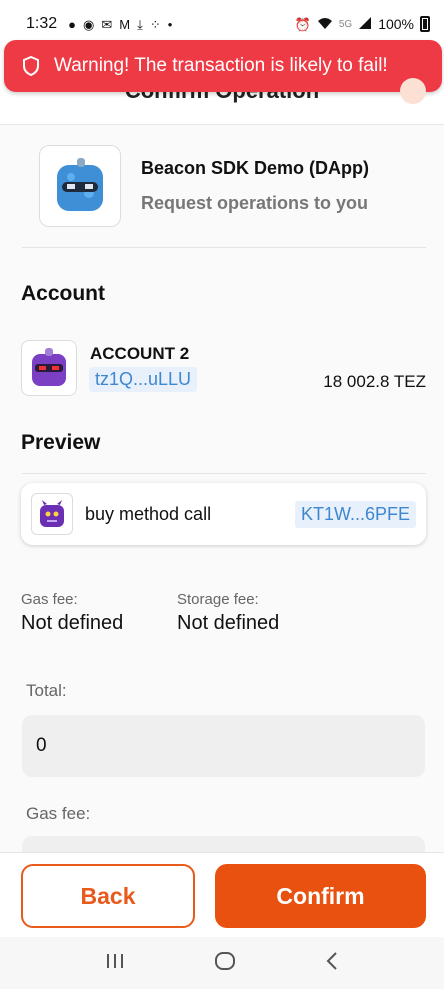 Image resolution: width=444 pixels, height=989 pixels. I want to click on account-address: tz1Q...uLLU, so click(143, 379).